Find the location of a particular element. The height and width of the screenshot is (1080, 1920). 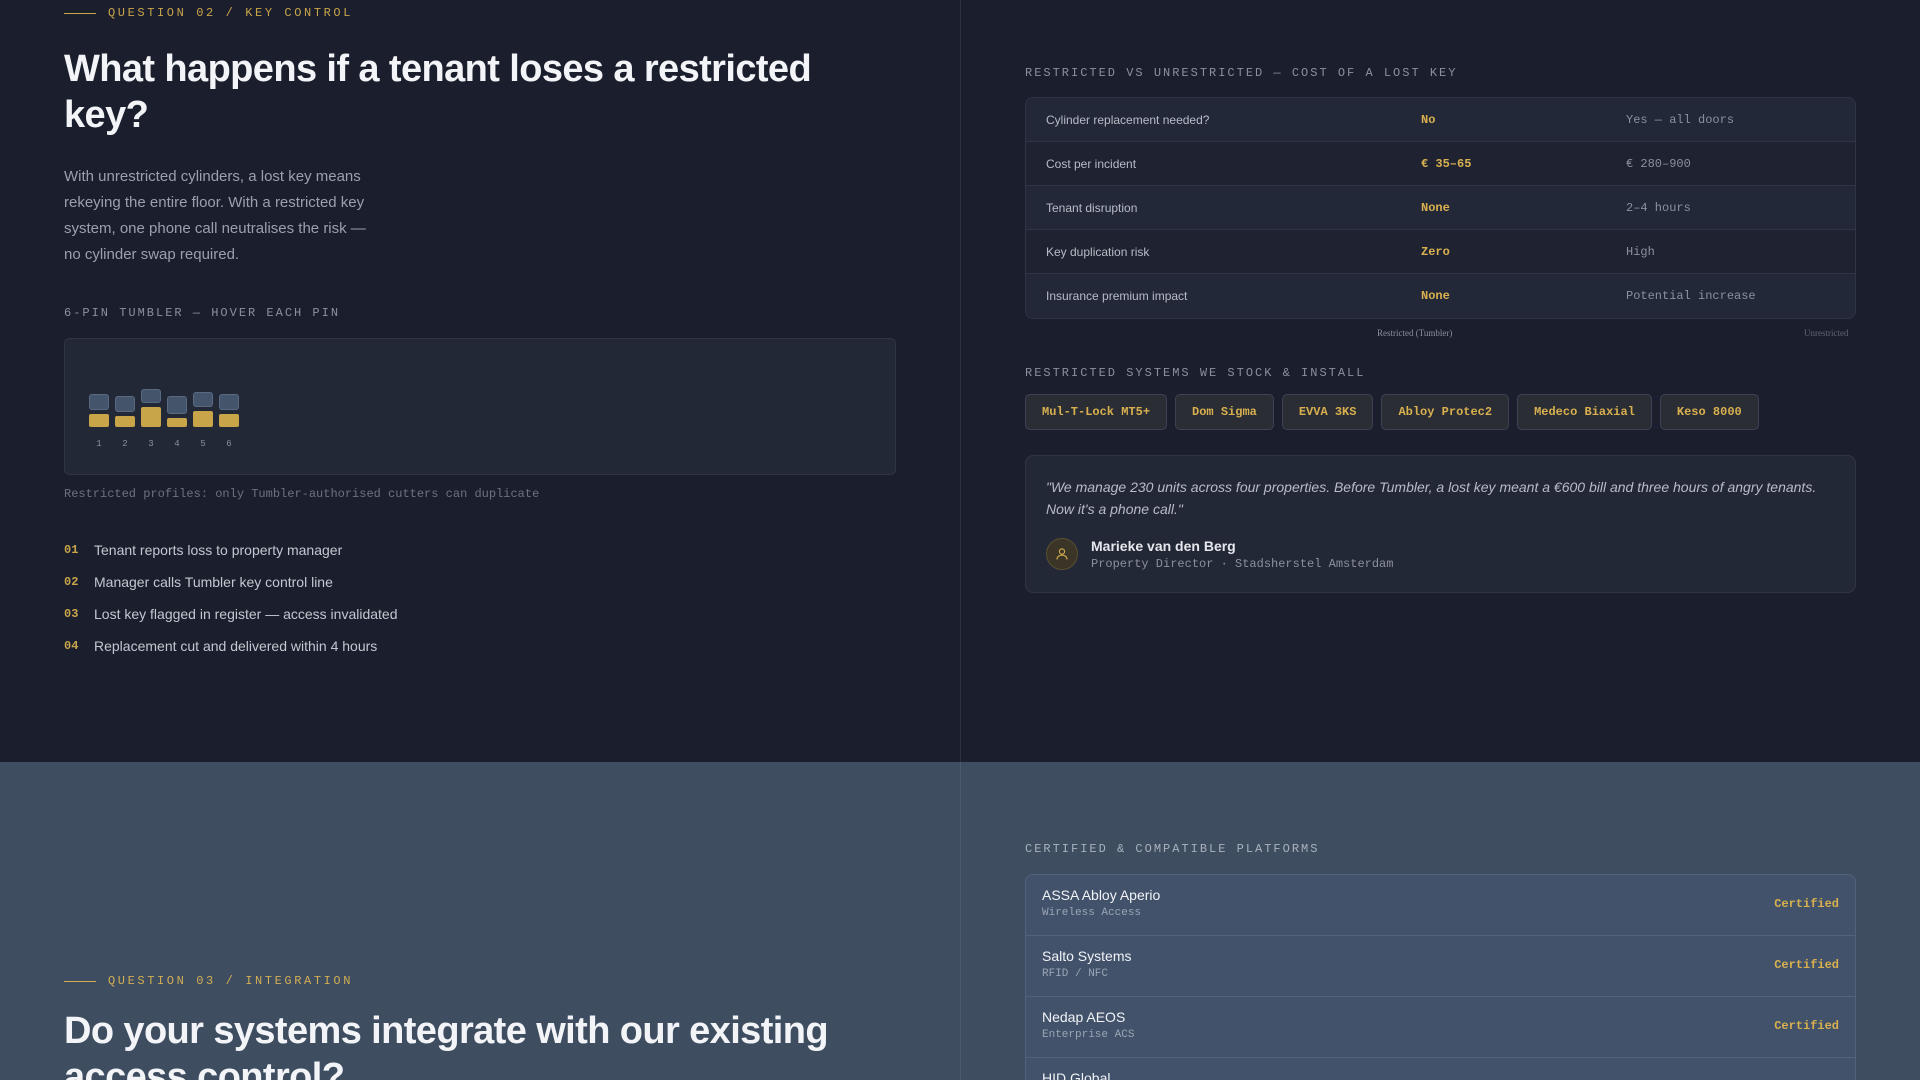

person-icon is located at coordinates (1062, 554).